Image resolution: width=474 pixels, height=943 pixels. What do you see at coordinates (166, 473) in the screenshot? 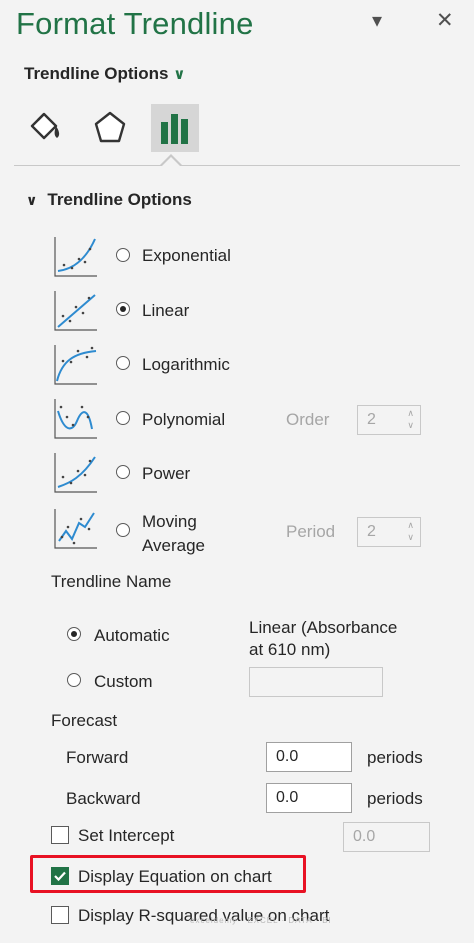
I see `label-power: Power` at bounding box center [166, 473].